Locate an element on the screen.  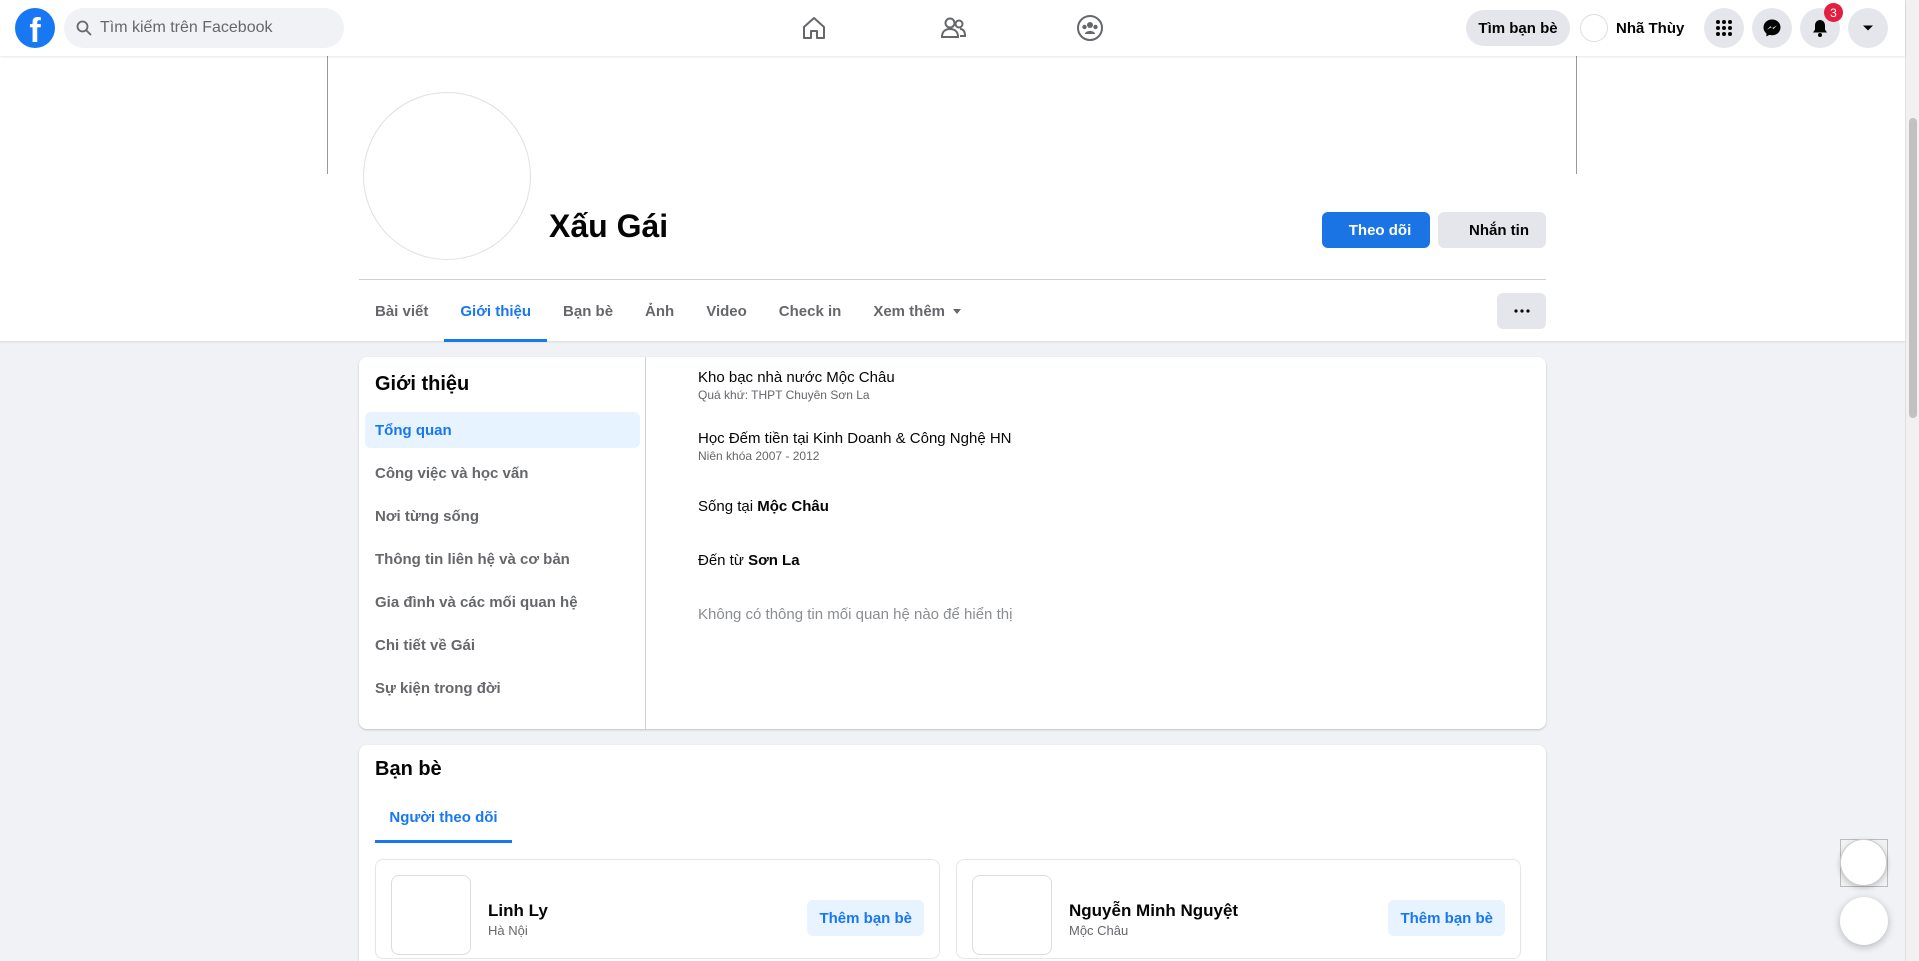
about-nav-work-education: Công việc và học vấn is located at coordinates (502, 473).